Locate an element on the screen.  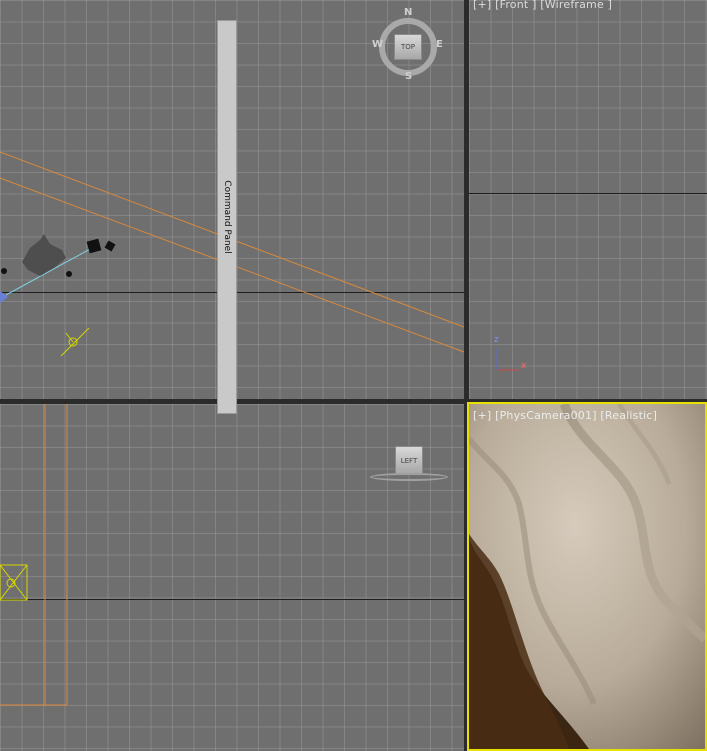
viewcube-left: LEFT is located at coordinates (409, 466).